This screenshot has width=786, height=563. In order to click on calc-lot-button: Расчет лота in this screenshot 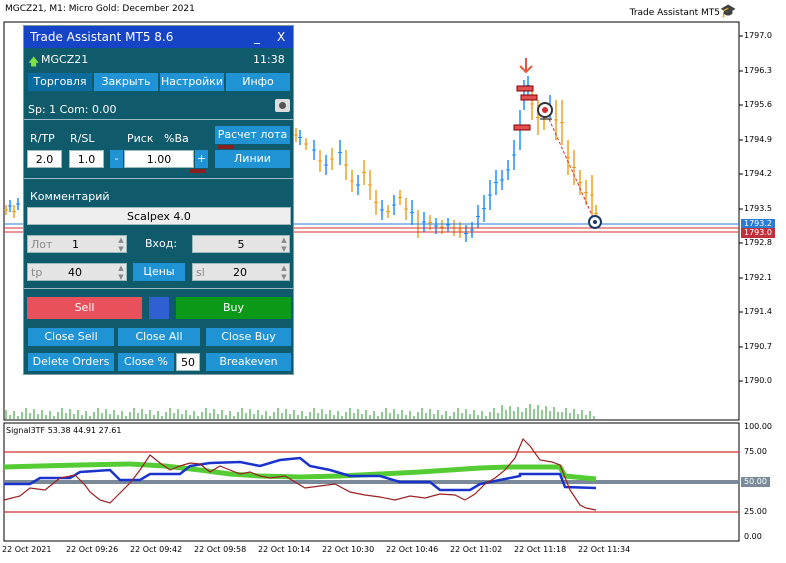, I will do `click(252, 135)`.